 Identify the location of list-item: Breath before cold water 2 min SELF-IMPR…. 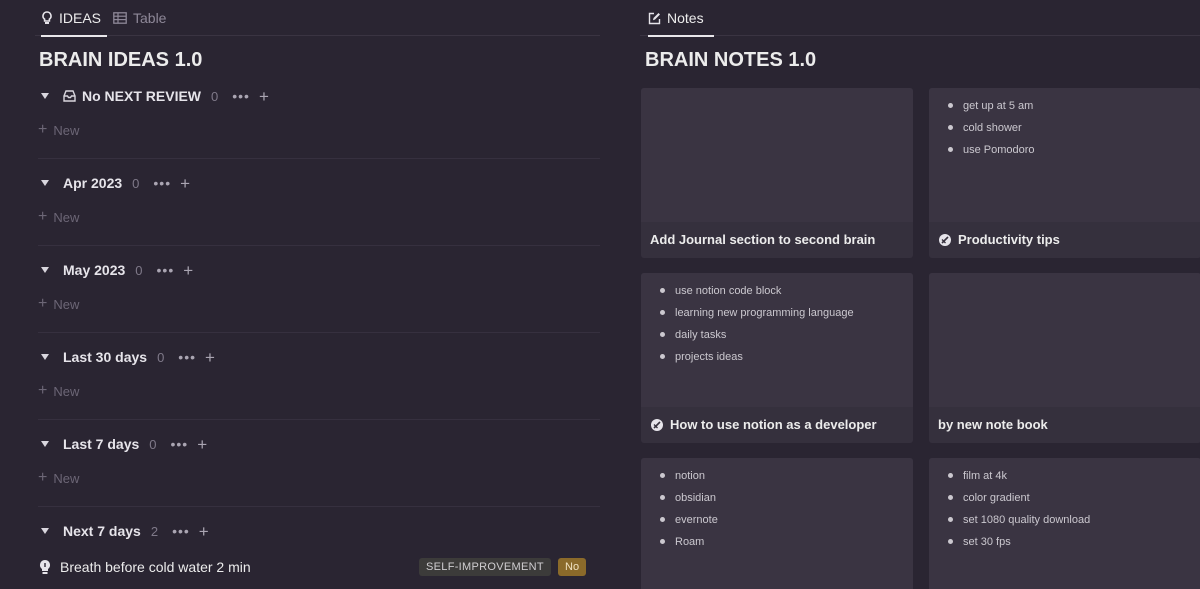
(318, 567).